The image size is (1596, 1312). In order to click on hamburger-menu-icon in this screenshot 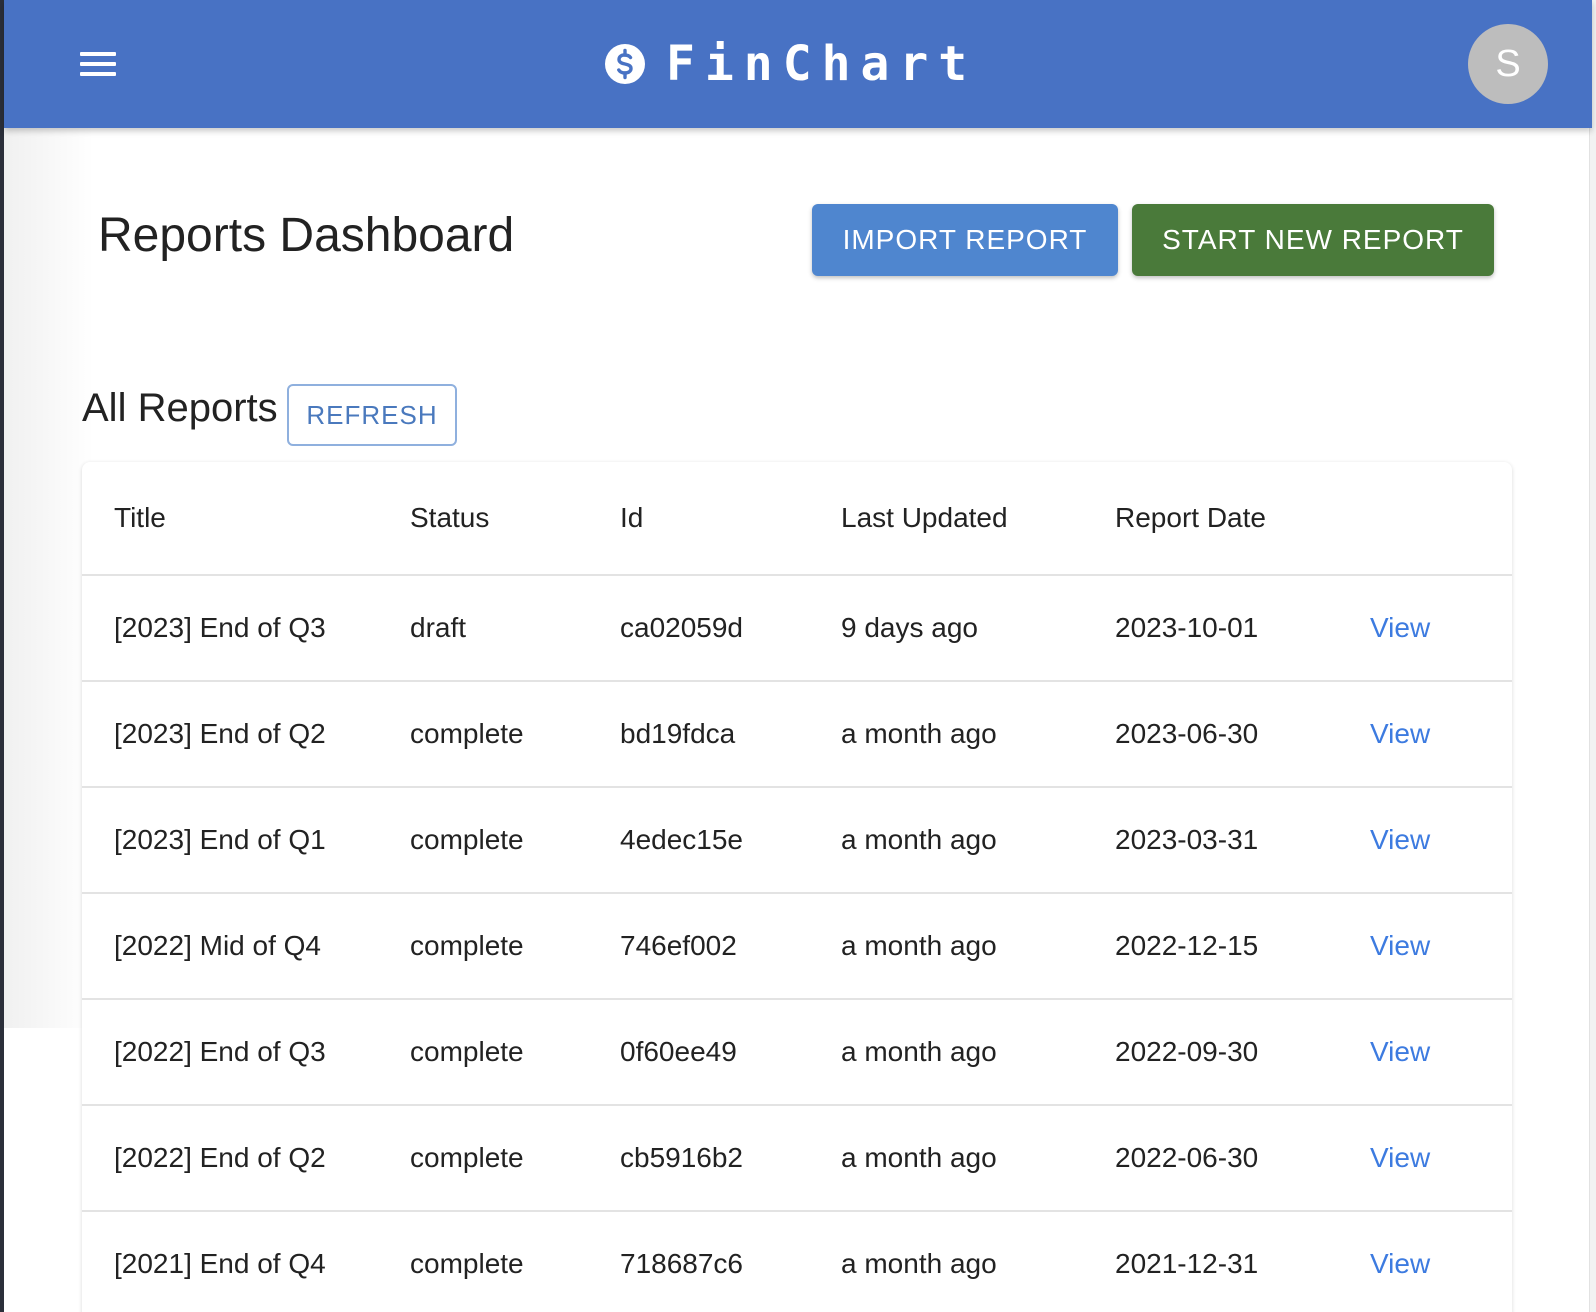, I will do `click(98, 64)`.